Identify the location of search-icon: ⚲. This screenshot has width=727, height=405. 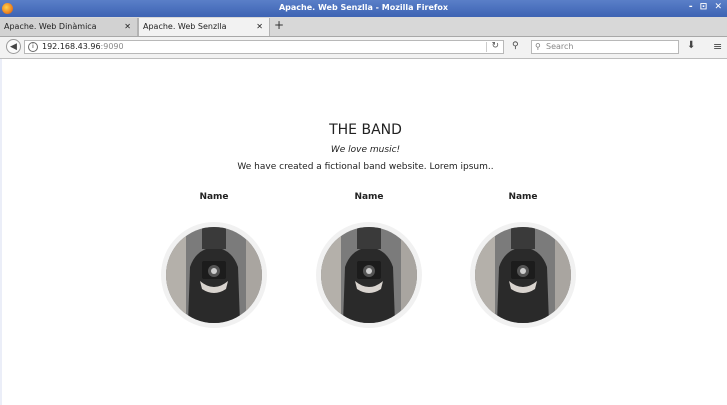
(538, 46).